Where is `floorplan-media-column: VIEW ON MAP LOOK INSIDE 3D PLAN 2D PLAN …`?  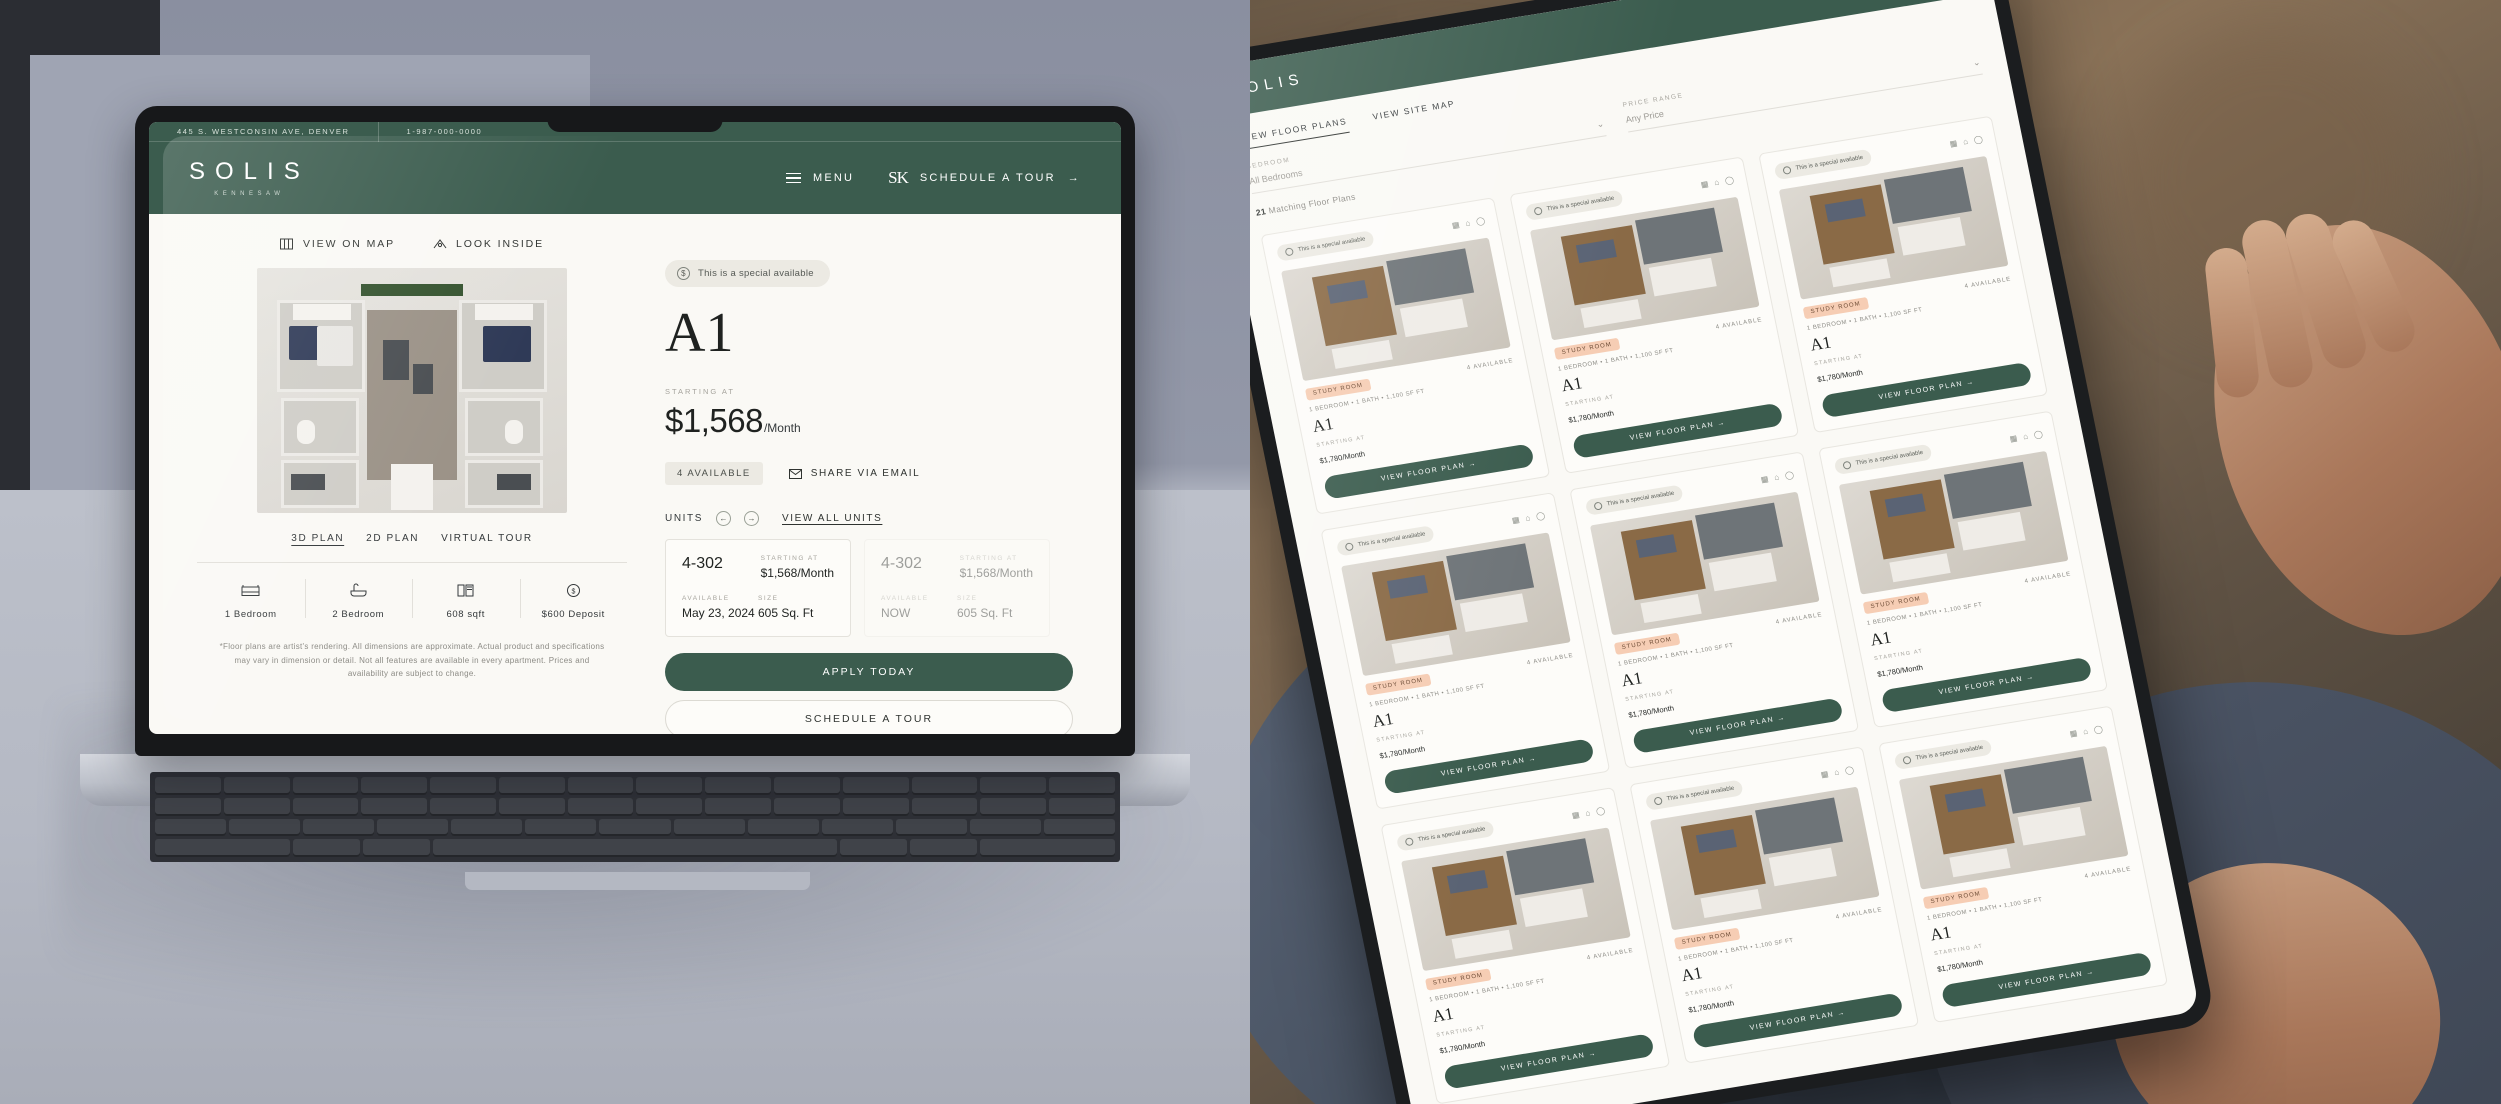
floorplan-media-column: VIEW ON MAP LOOK INSIDE 3D PLAN 2D PLAN … is located at coordinates (412, 486).